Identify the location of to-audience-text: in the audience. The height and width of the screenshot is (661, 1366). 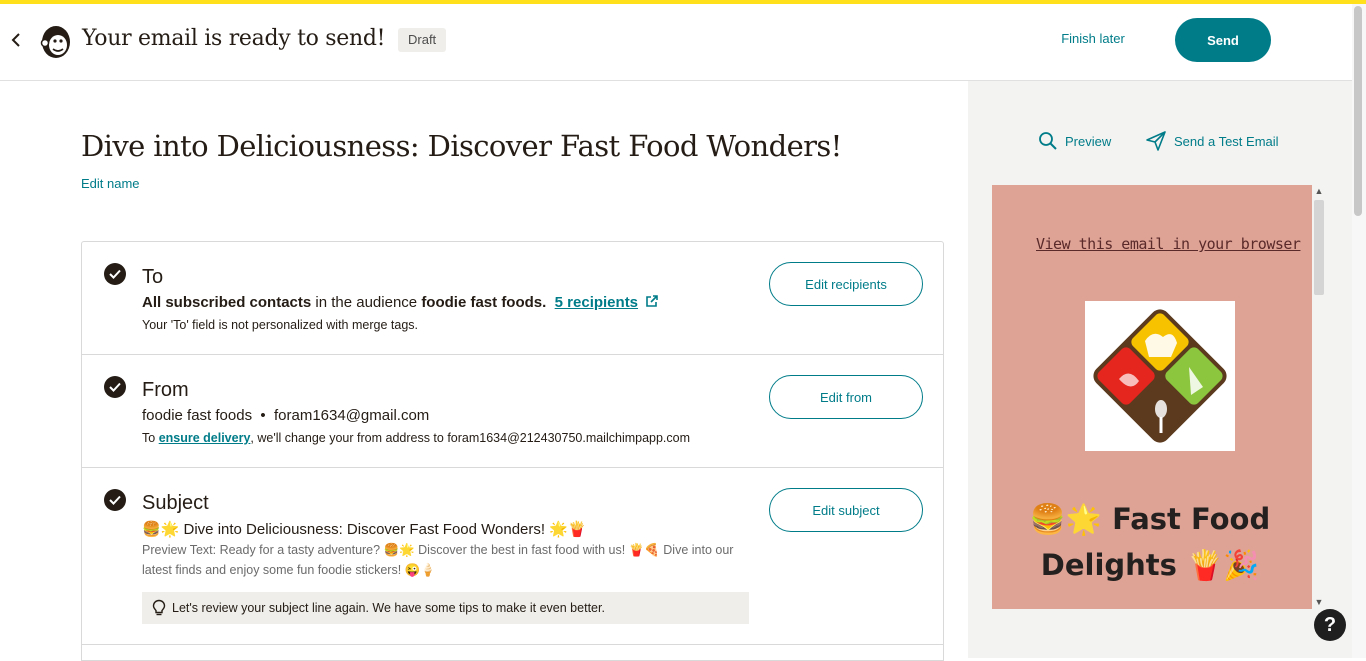
(366, 302).